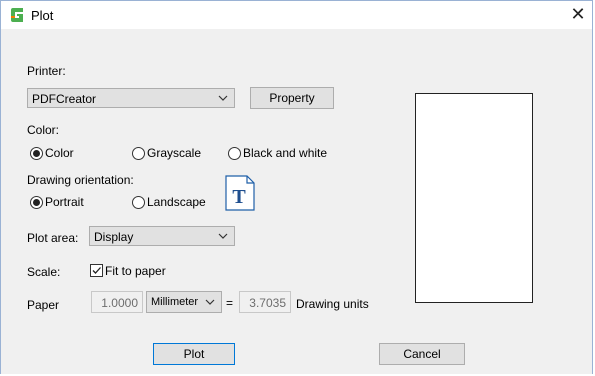  I want to click on plot-area-dropdown: Display, so click(162, 236).